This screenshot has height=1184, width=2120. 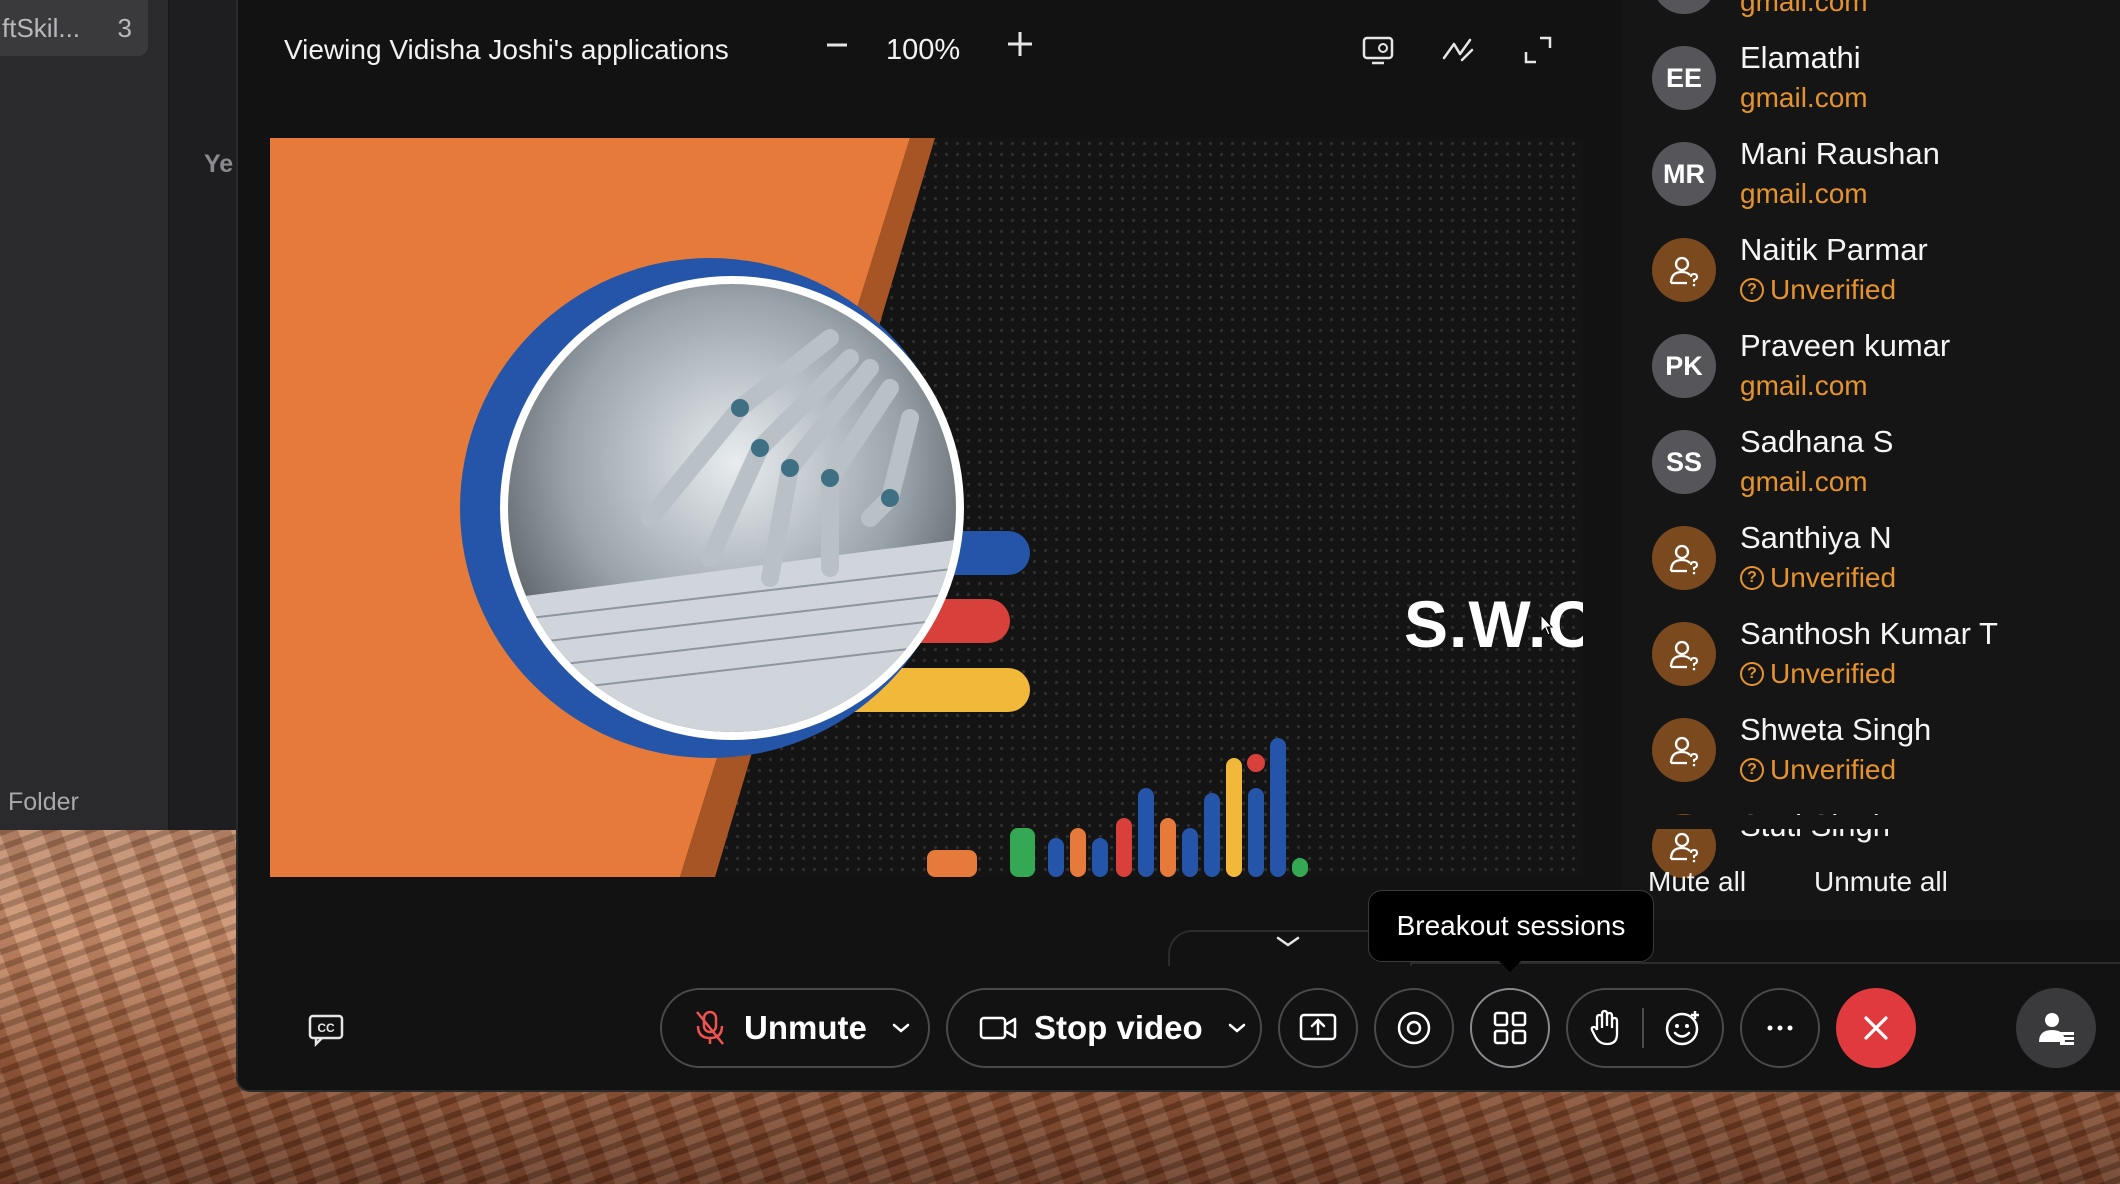 What do you see at coordinates (326, 1028) in the screenshot?
I see `closed-captions-icon: CC` at bounding box center [326, 1028].